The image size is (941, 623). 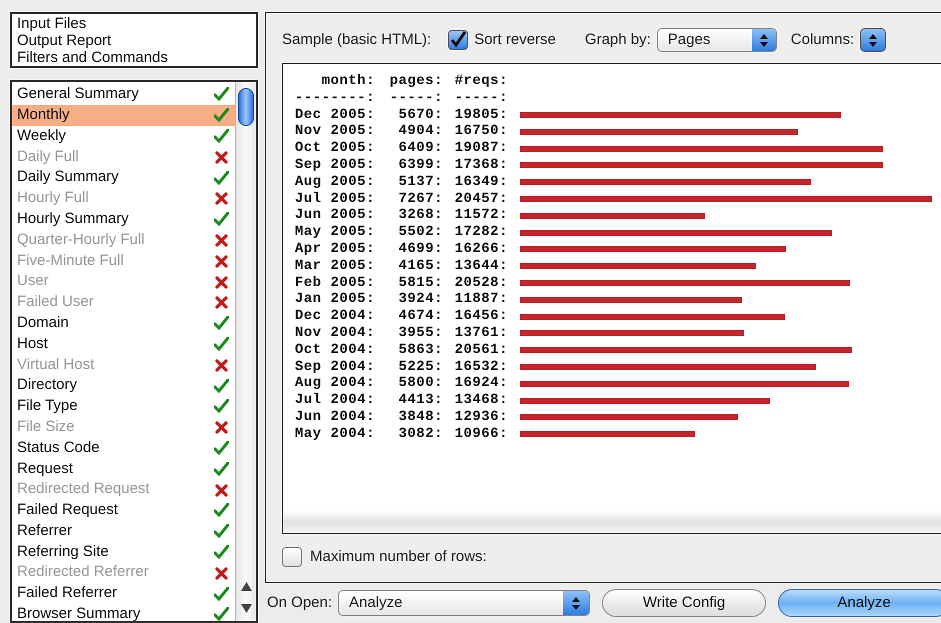 What do you see at coordinates (334, 98) in the screenshot?
I see `header-rule: --------:` at bounding box center [334, 98].